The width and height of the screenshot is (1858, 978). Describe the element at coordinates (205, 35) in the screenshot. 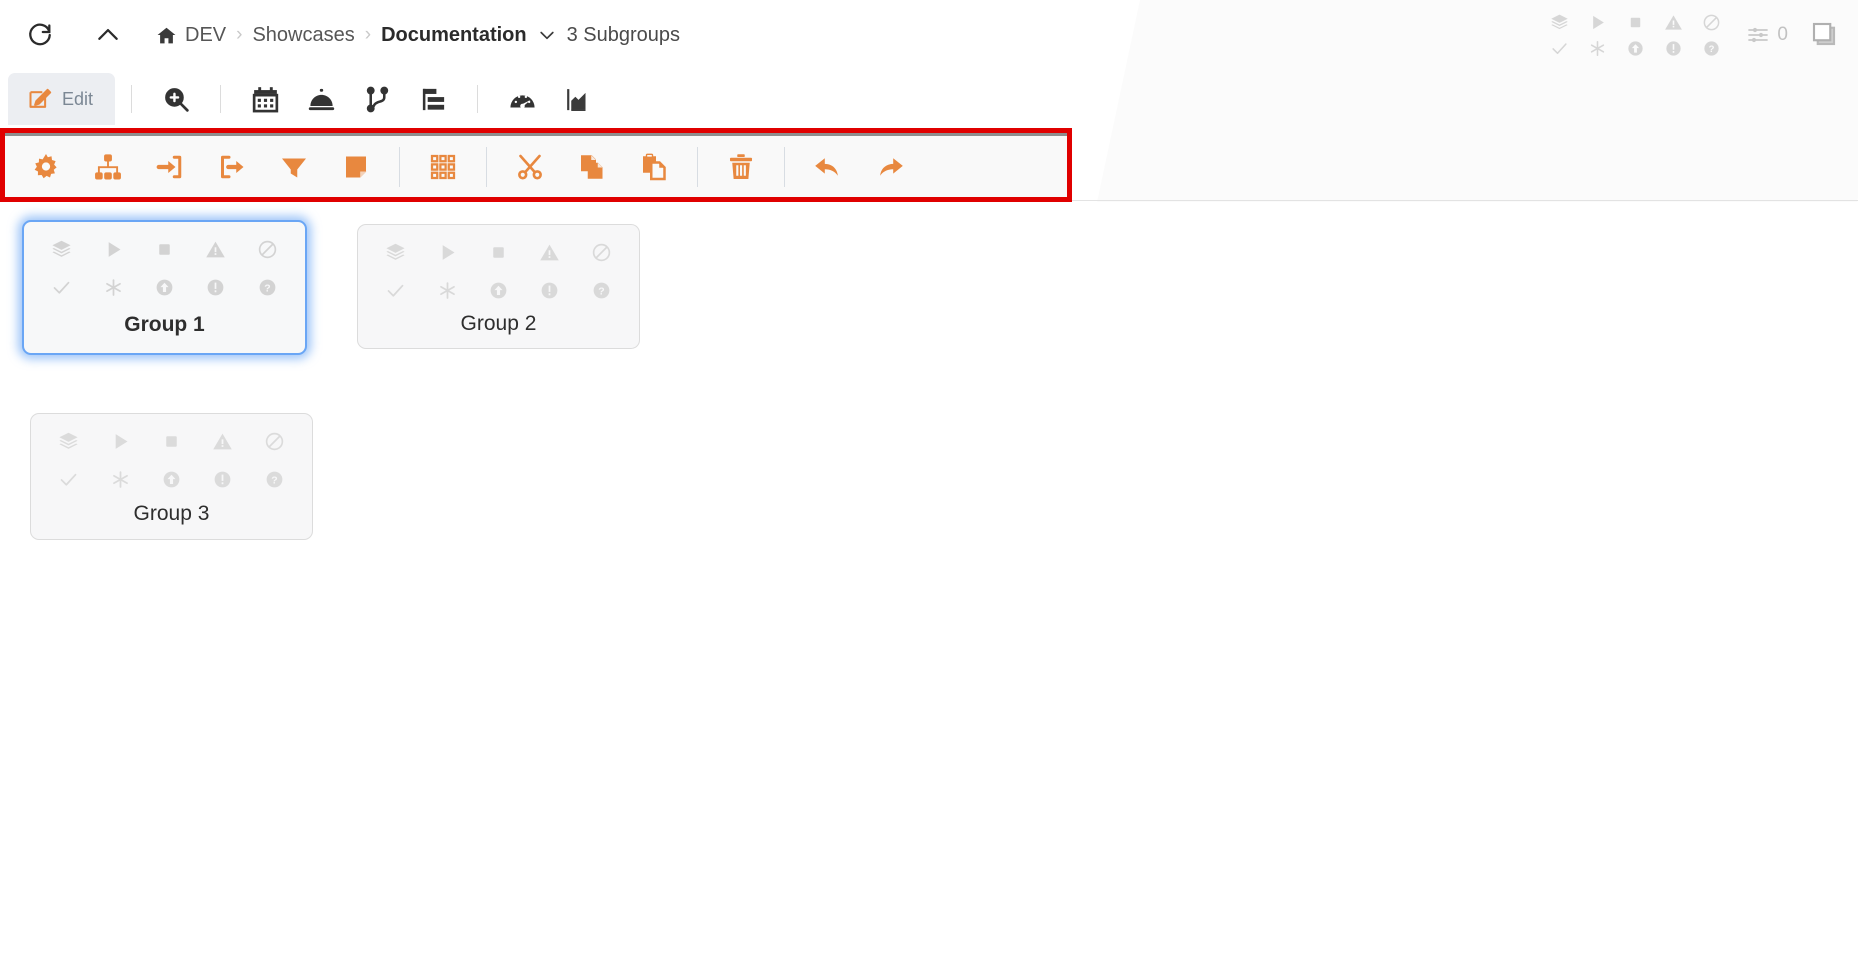

I see `breadcrumb-item-dev: DEV` at that location.